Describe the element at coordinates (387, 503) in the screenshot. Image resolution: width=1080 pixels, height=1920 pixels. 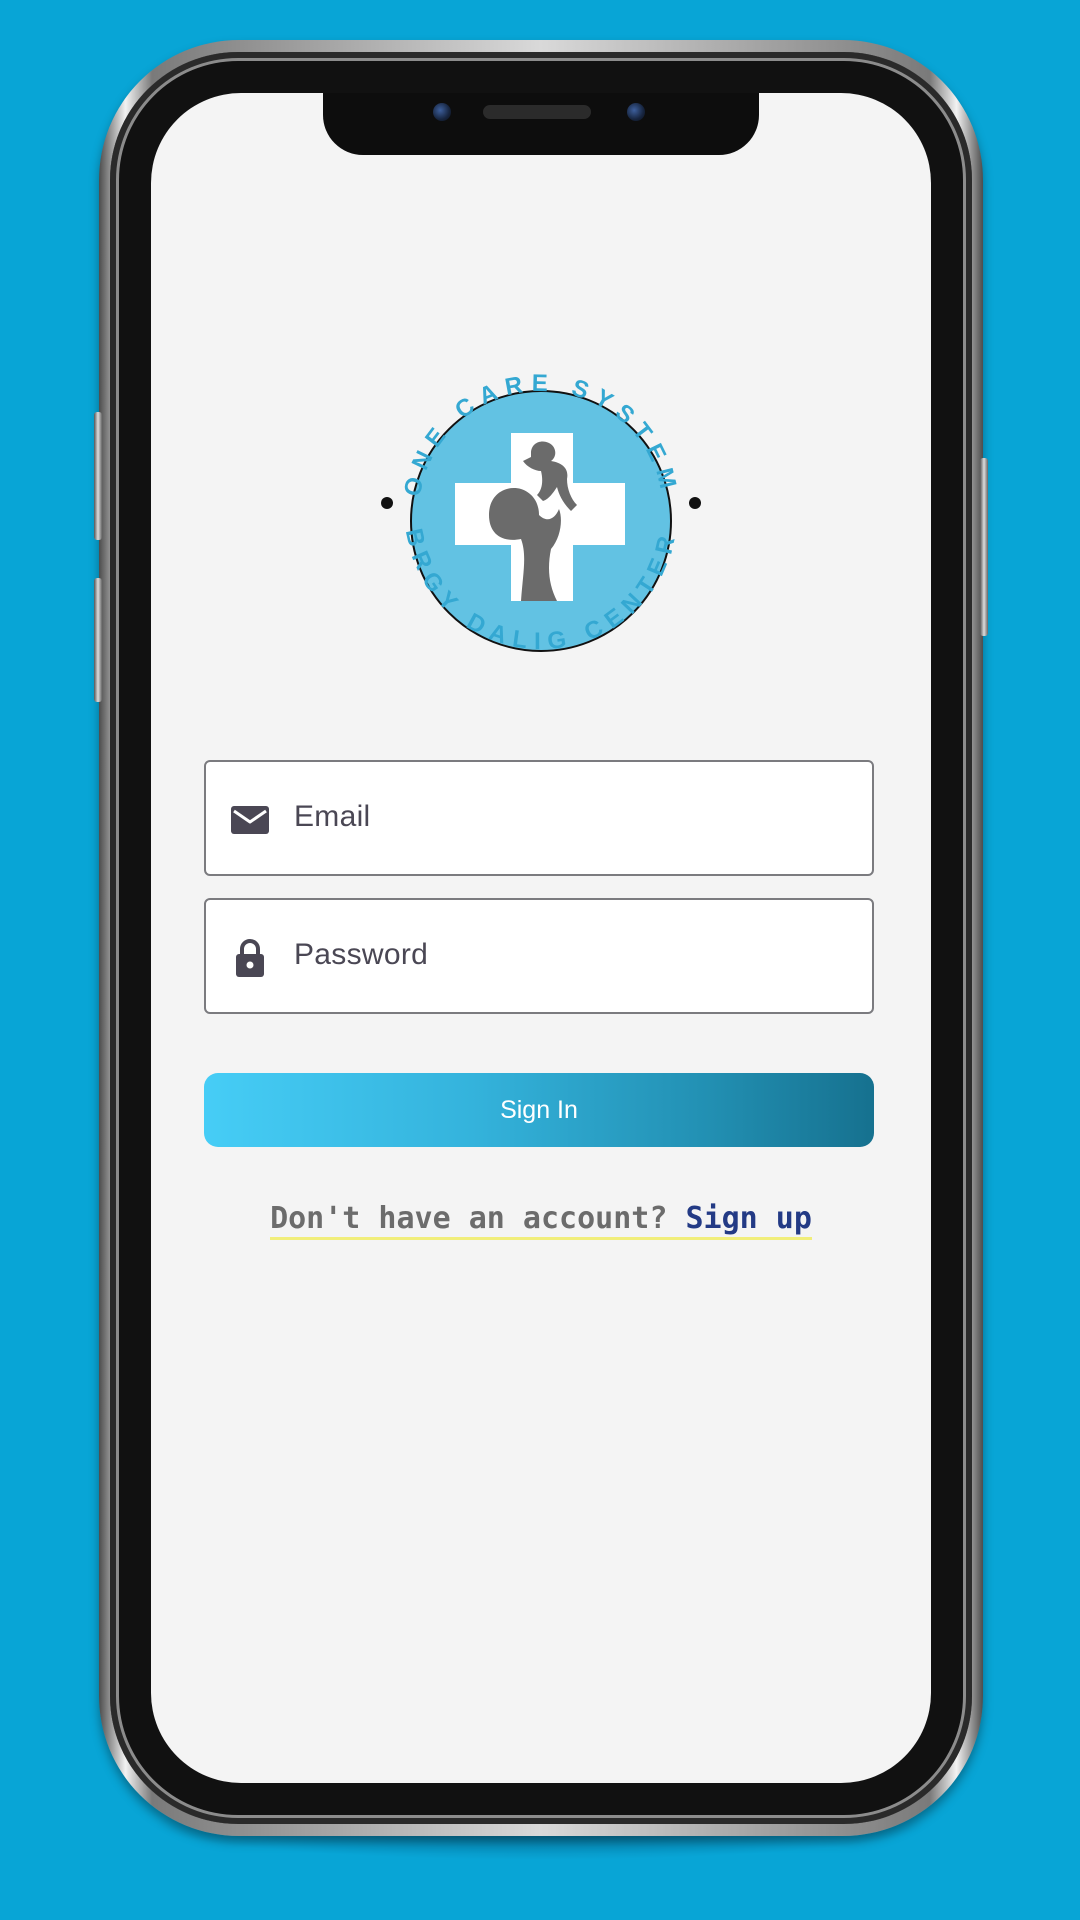
I see `logo-dot-left` at that location.